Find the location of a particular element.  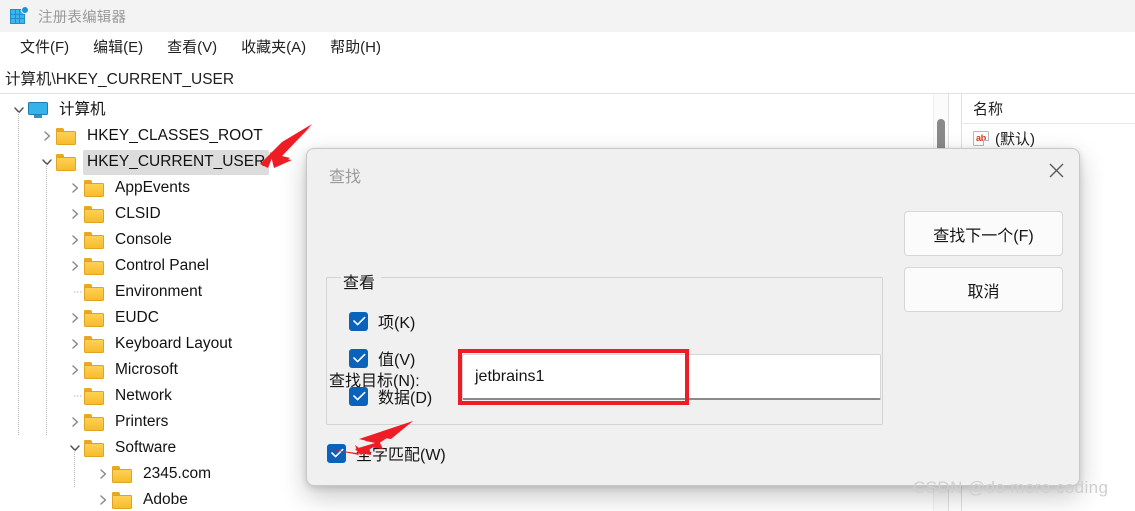

tree-node-label: Printers is located at coordinates (142, 421).